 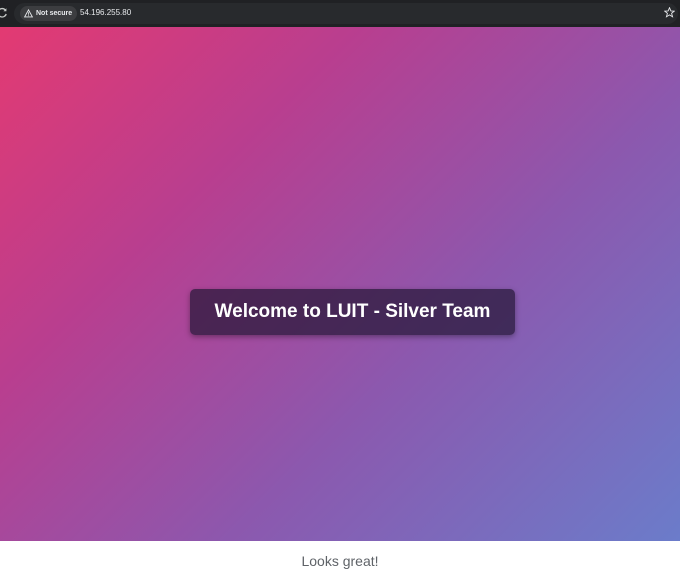 I want to click on security-indicator: Not secure, so click(x=49, y=13).